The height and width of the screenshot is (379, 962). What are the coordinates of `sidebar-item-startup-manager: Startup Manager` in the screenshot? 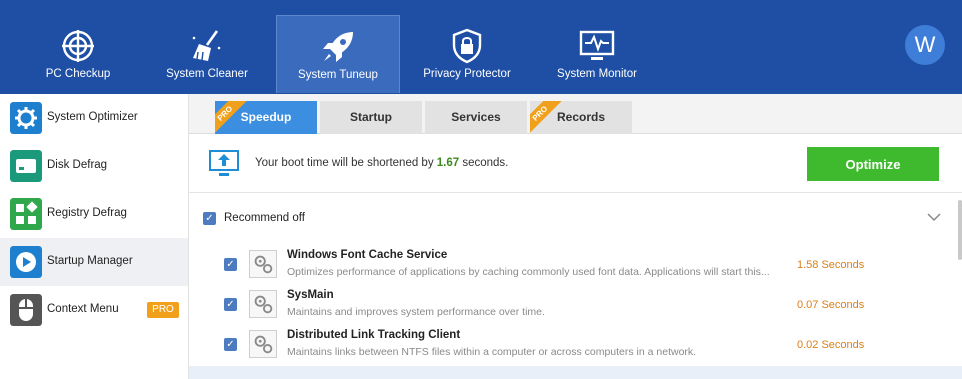 It's located at (94, 262).